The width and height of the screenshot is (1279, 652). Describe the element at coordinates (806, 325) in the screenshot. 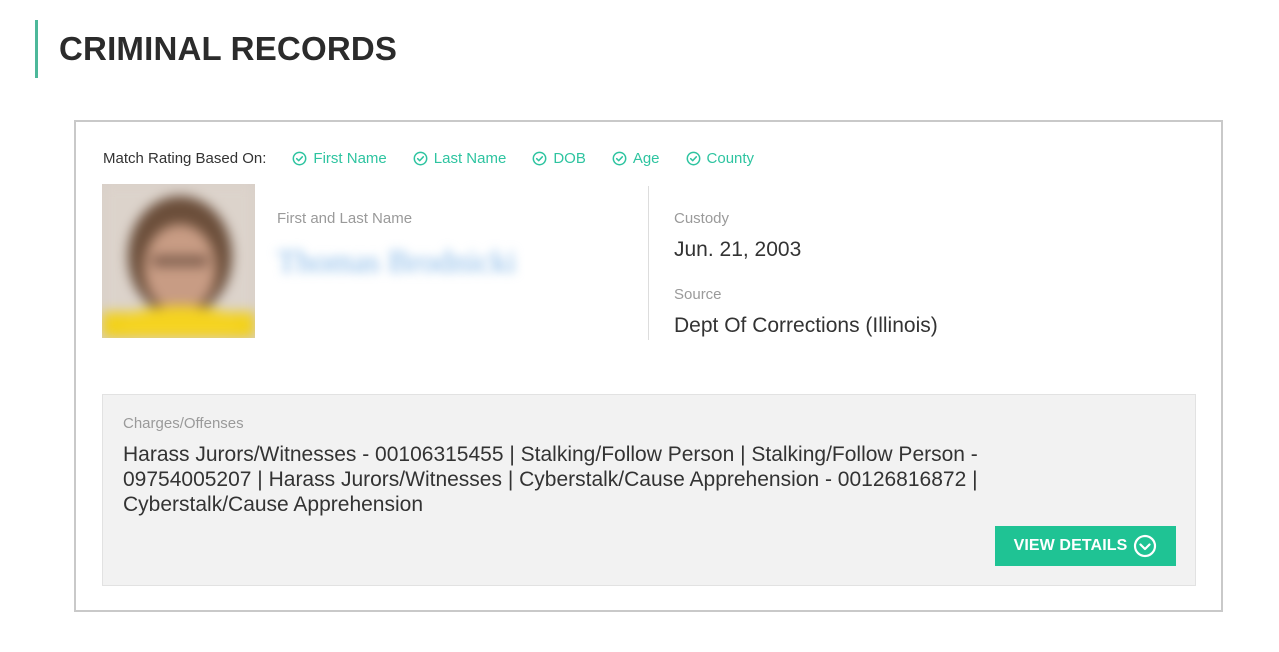

I see `source-value: Dept Of Corrections (Illinois)` at that location.